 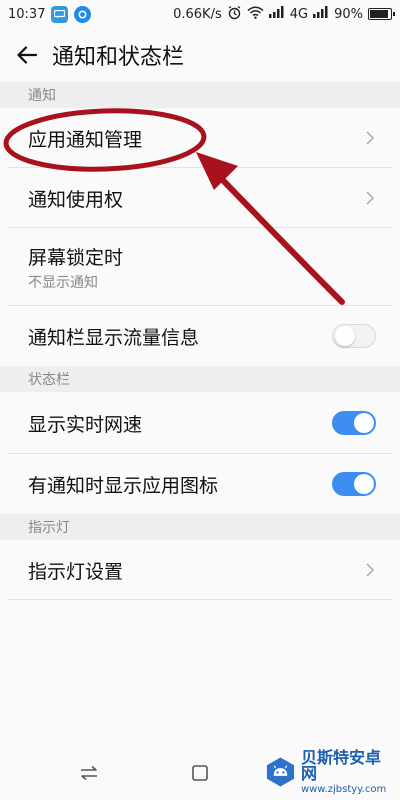 What do you see at coordinates (123, 485) in the screenshot?
I see `show-app-icon-label: 有通知时显示应用图标` at bounding box center [123, 485].